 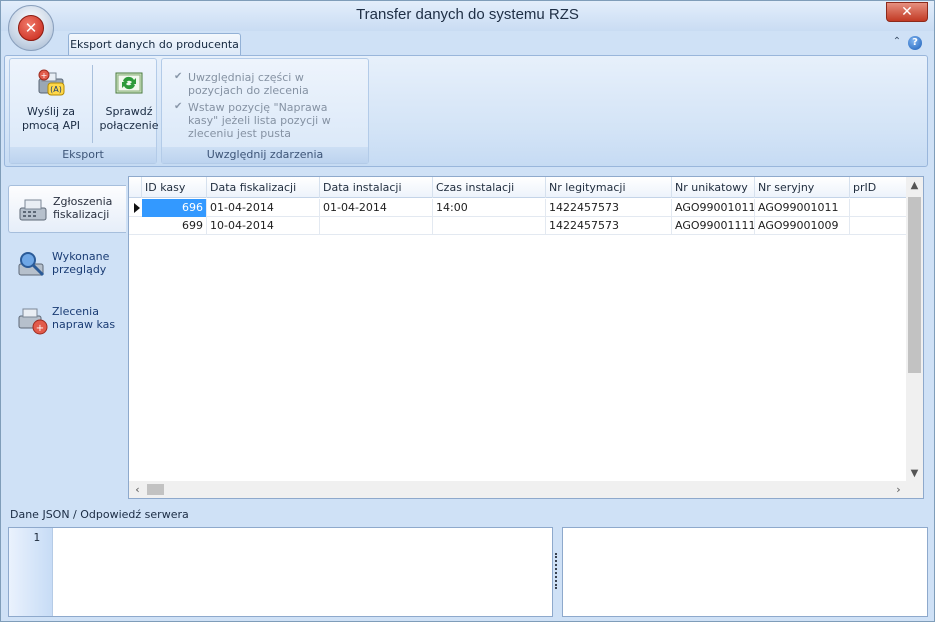 I want to click on vertical-scroll-thumb, so click(x=914, y=285).